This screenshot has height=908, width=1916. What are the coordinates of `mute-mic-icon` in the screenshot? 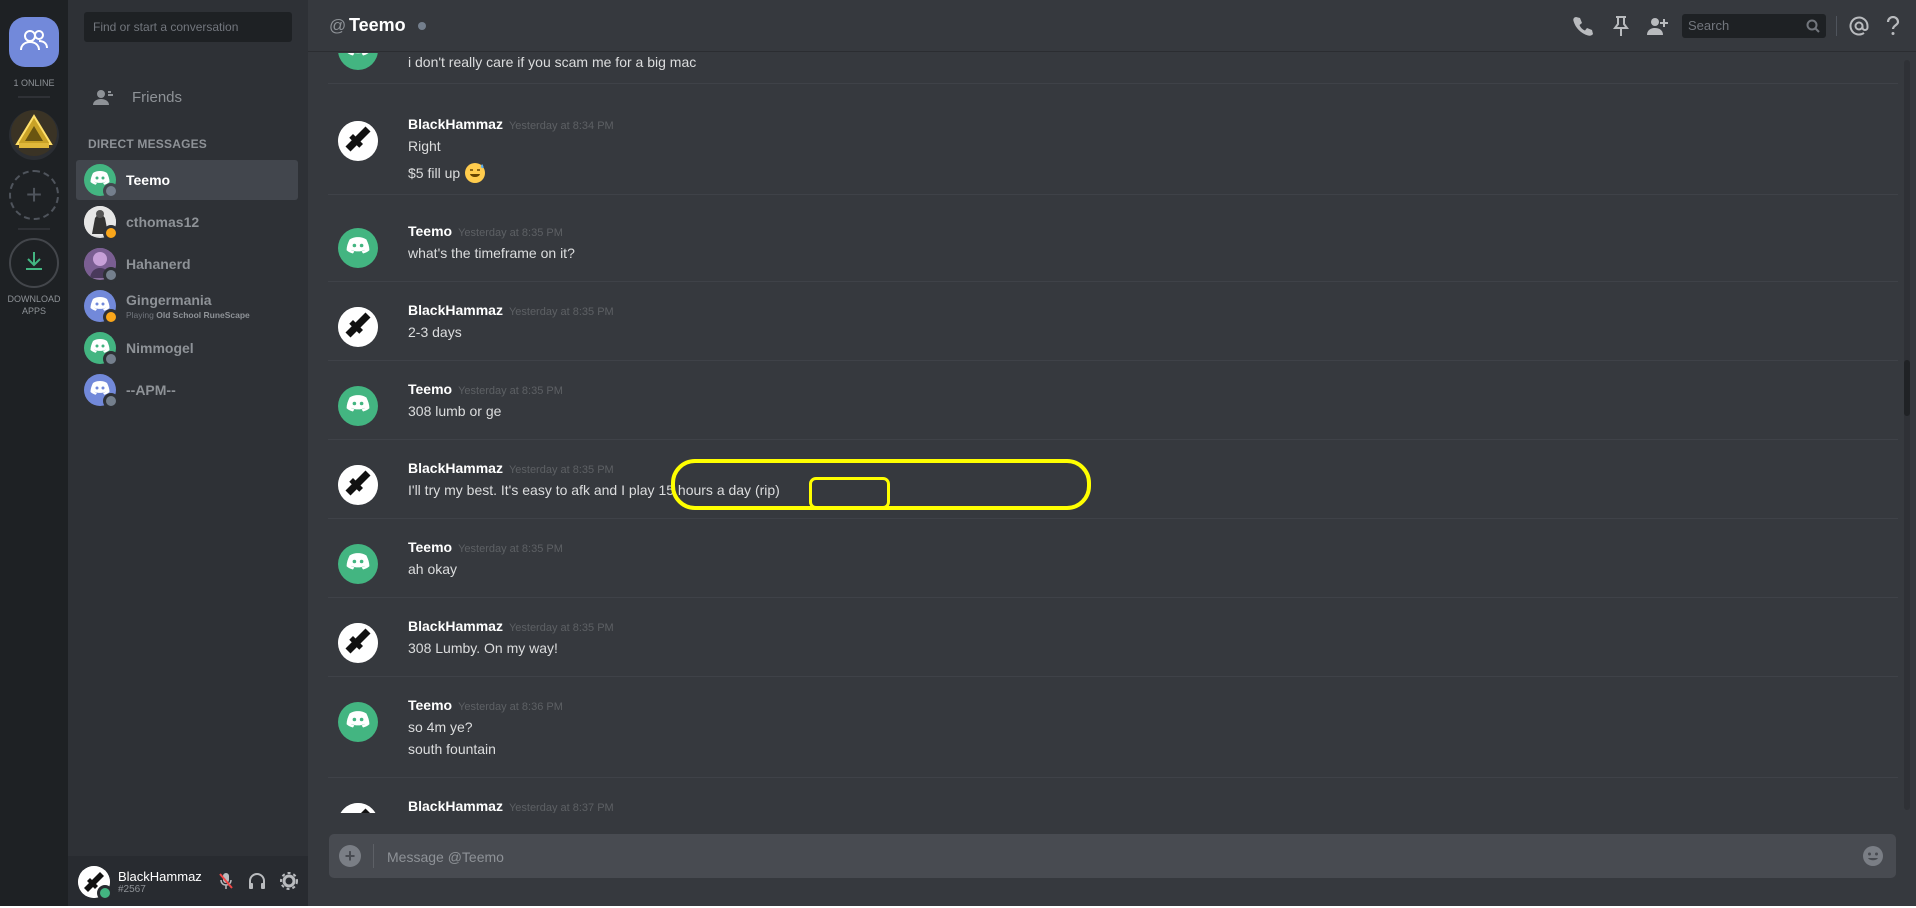 It's located at (226, 881).